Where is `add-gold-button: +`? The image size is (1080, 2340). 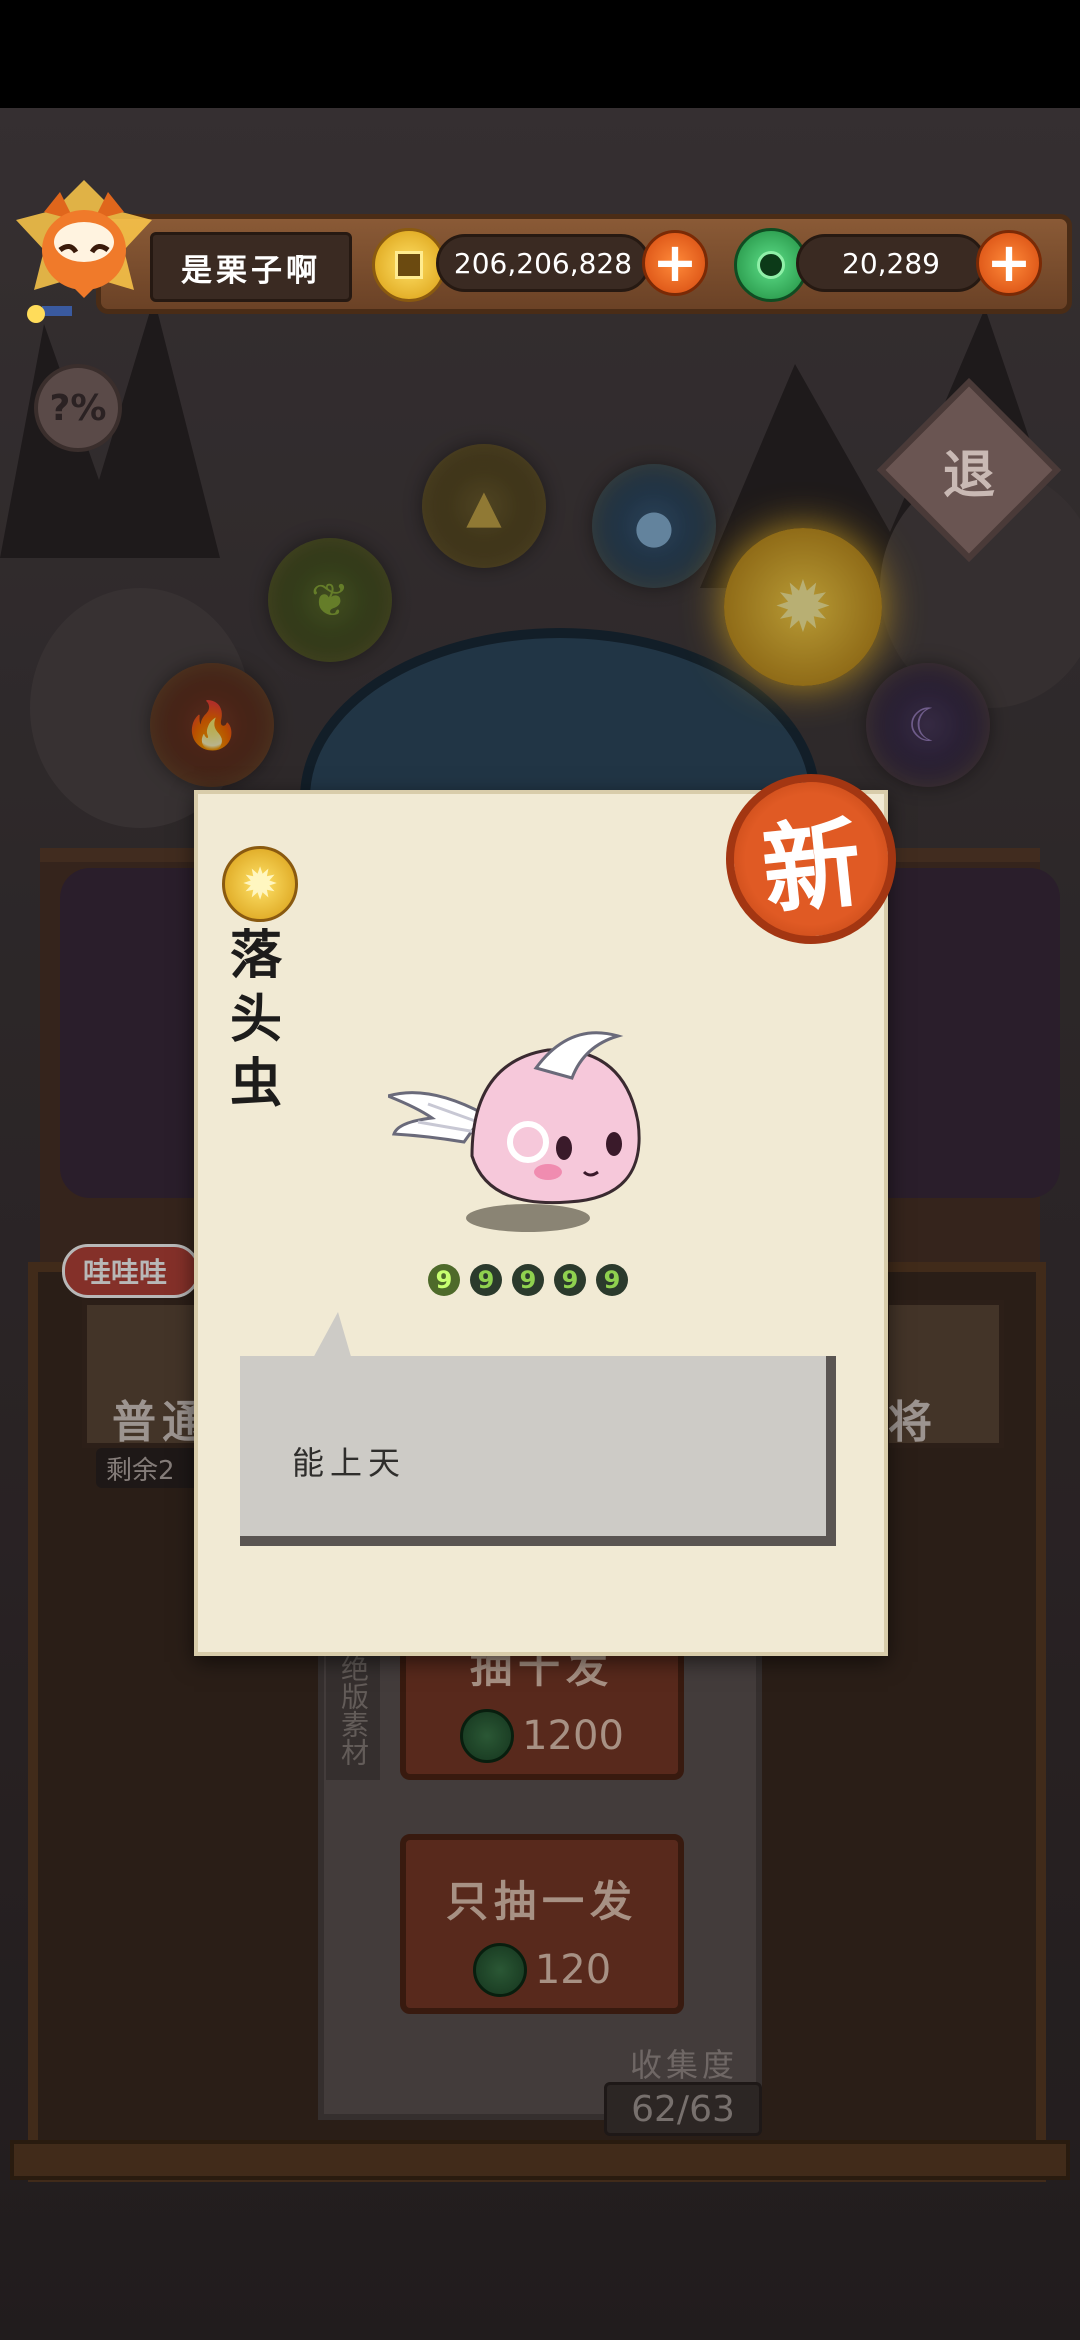 add-gold-button: + is located at coordinates (675, 263).